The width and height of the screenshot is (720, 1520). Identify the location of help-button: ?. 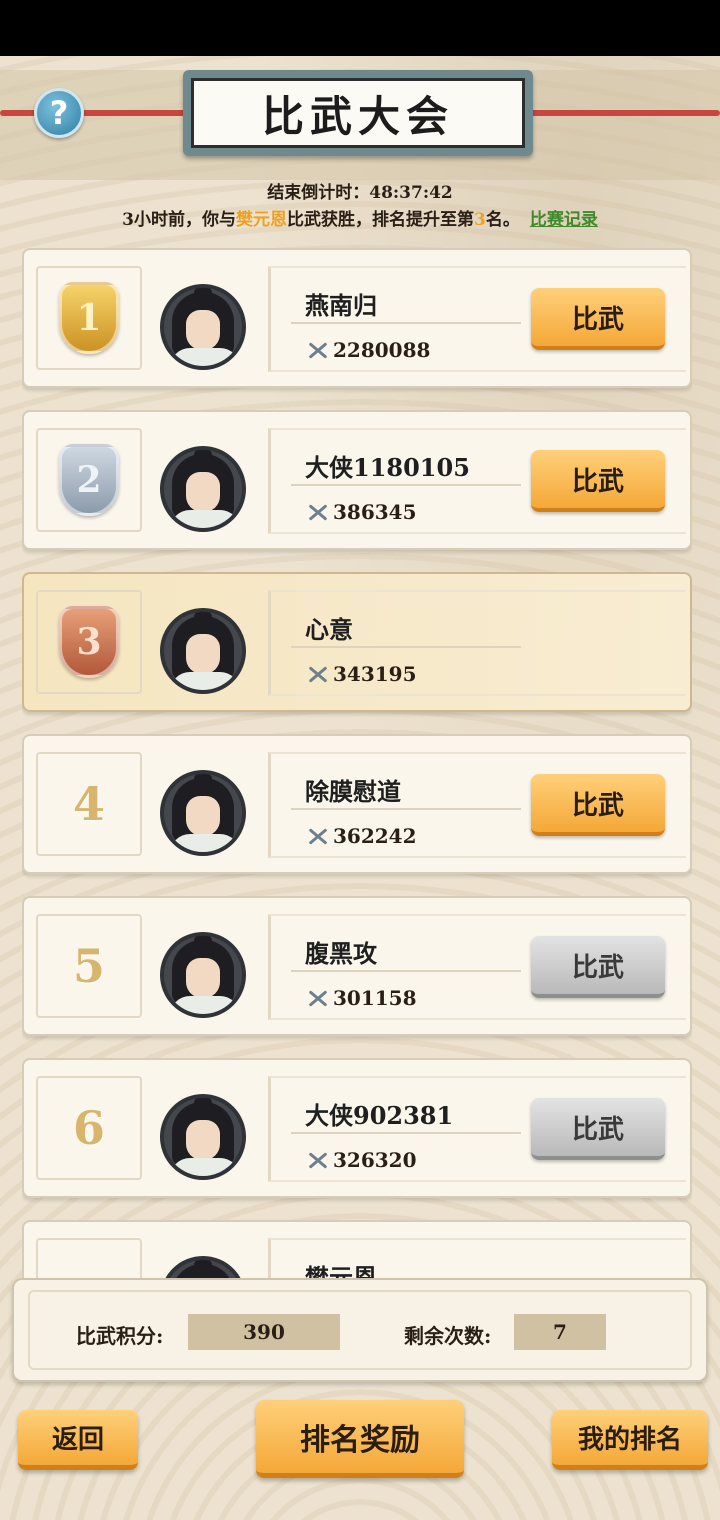
(59, 113).